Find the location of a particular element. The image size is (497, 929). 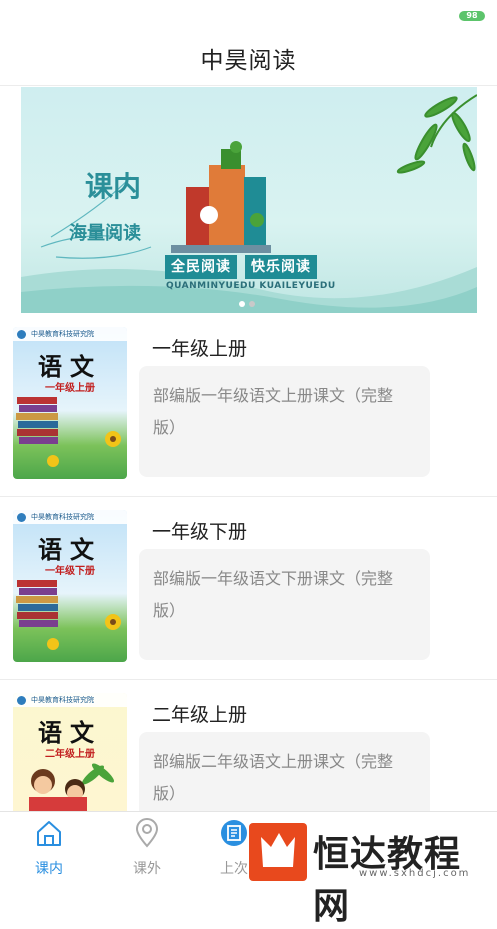

banner-slogan: 全民阅读 快乐阅读 is located at coordinates (241, 267).